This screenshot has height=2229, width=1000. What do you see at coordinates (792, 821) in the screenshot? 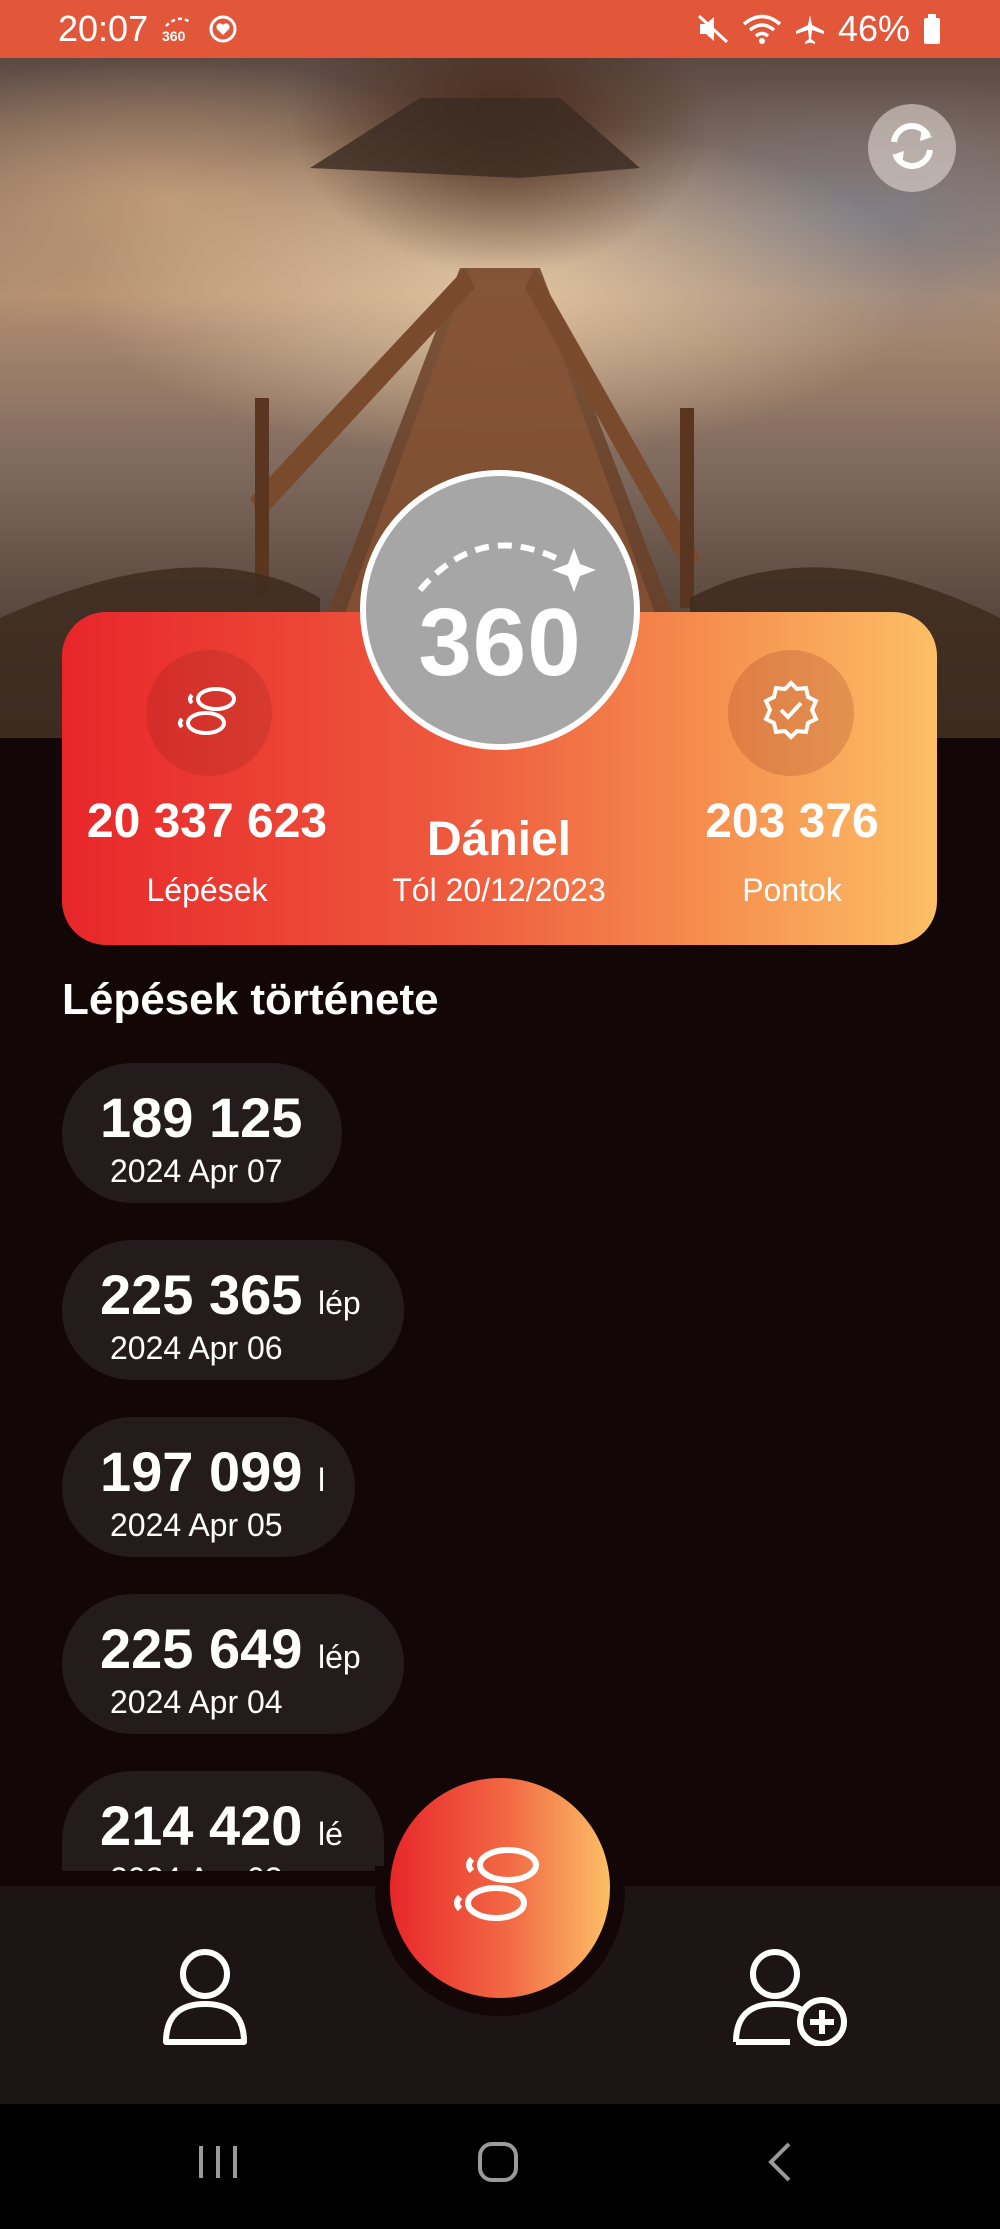
I see `total-points-value: 203 376` at bounding box center [792, 821].